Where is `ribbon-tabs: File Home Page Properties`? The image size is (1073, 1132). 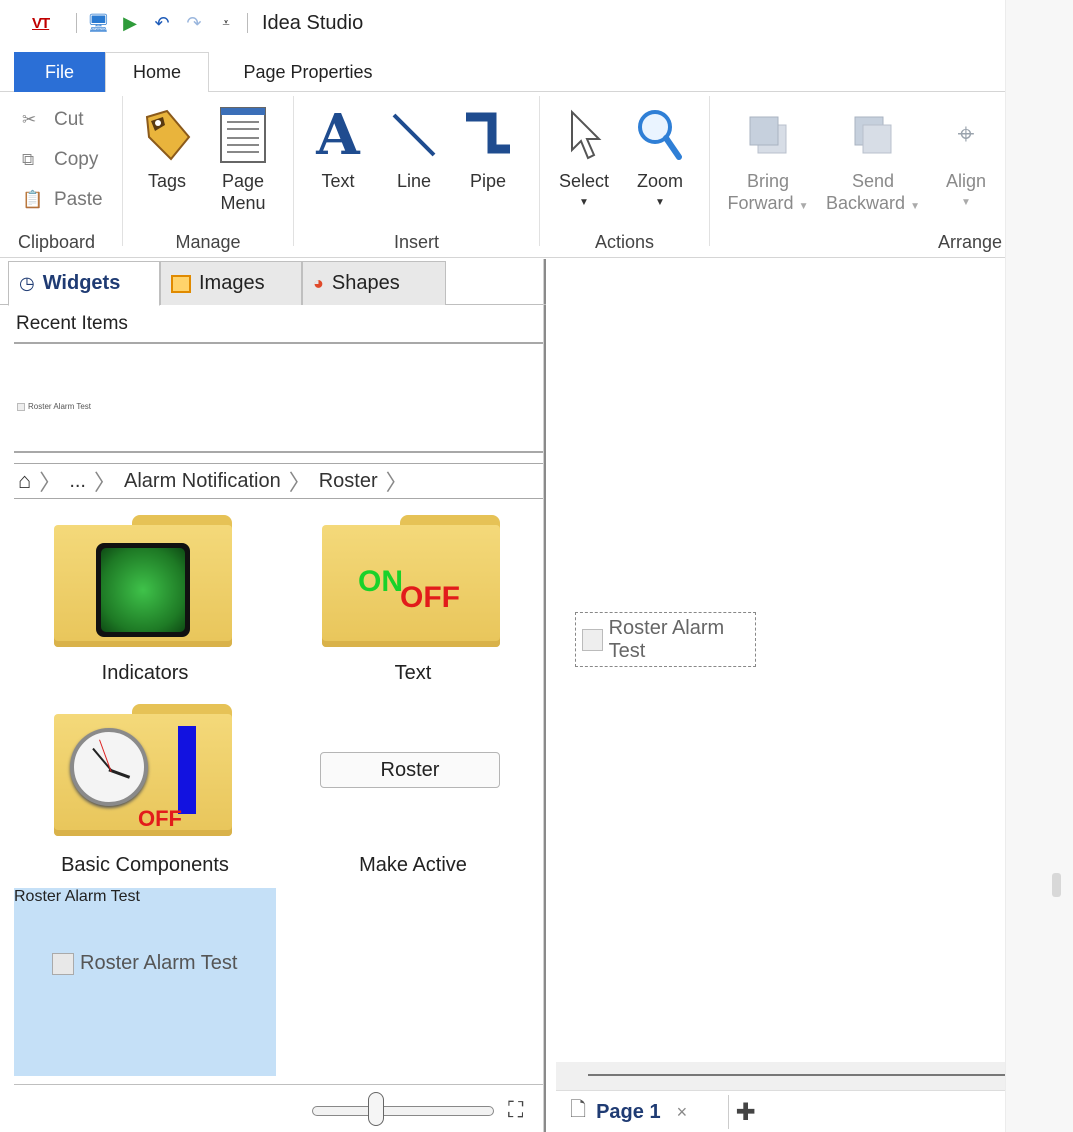
ribbon-tabs: File Home Page Properties is located at coordinates (502, 72).